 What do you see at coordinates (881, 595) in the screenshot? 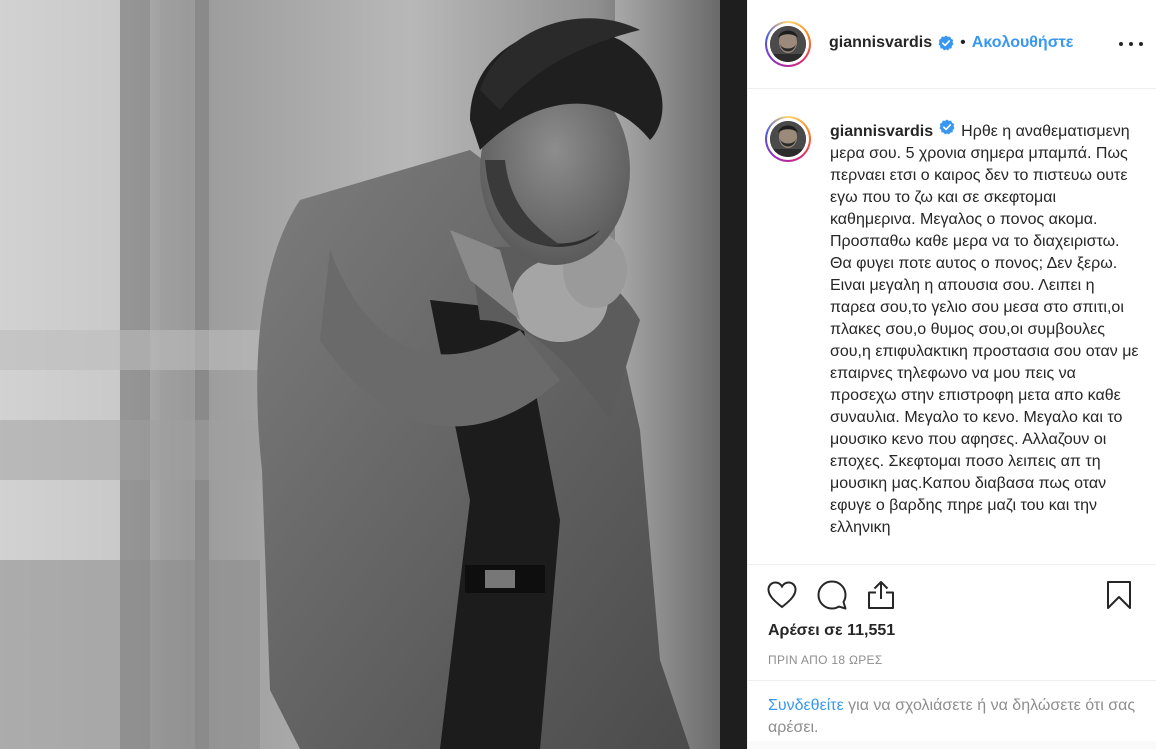
I see `share-icon` at bounding box center [881, 595].